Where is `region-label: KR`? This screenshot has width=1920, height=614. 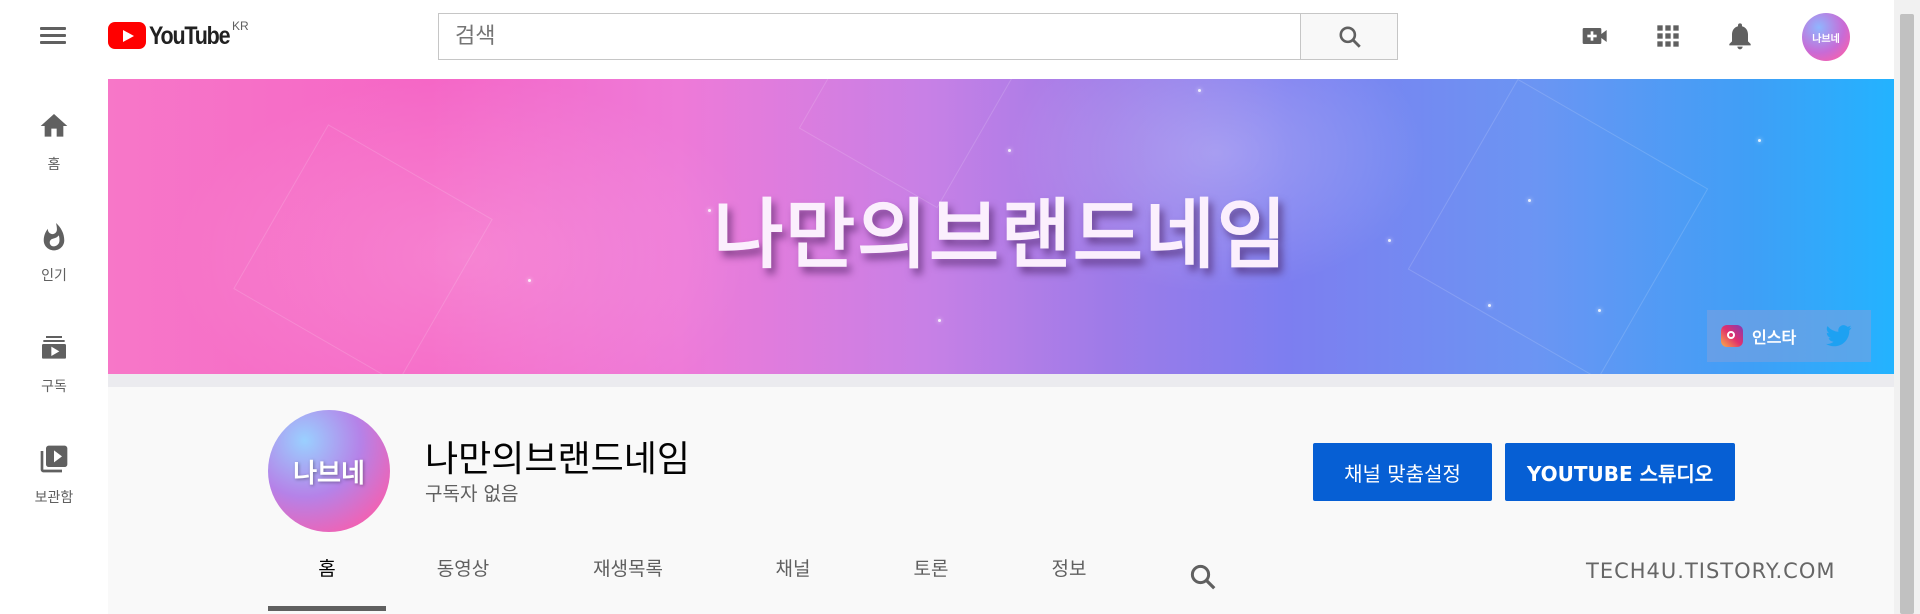
region-label: KR is located at coordinates (240, 26).